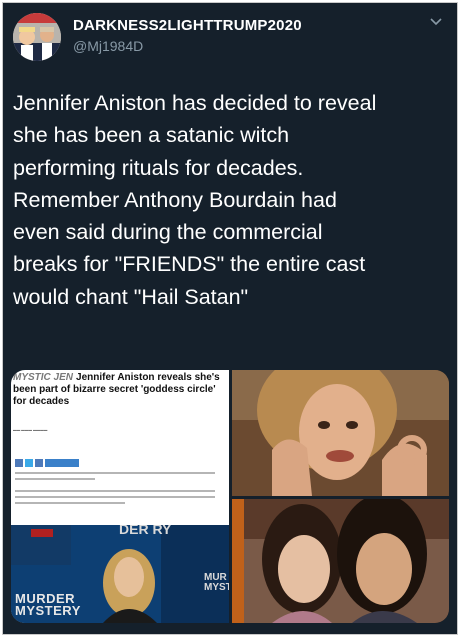  Describe the element at coordinates (108, 46) in the screenshot. I see `user-handle: @Mj1984D` at that location.